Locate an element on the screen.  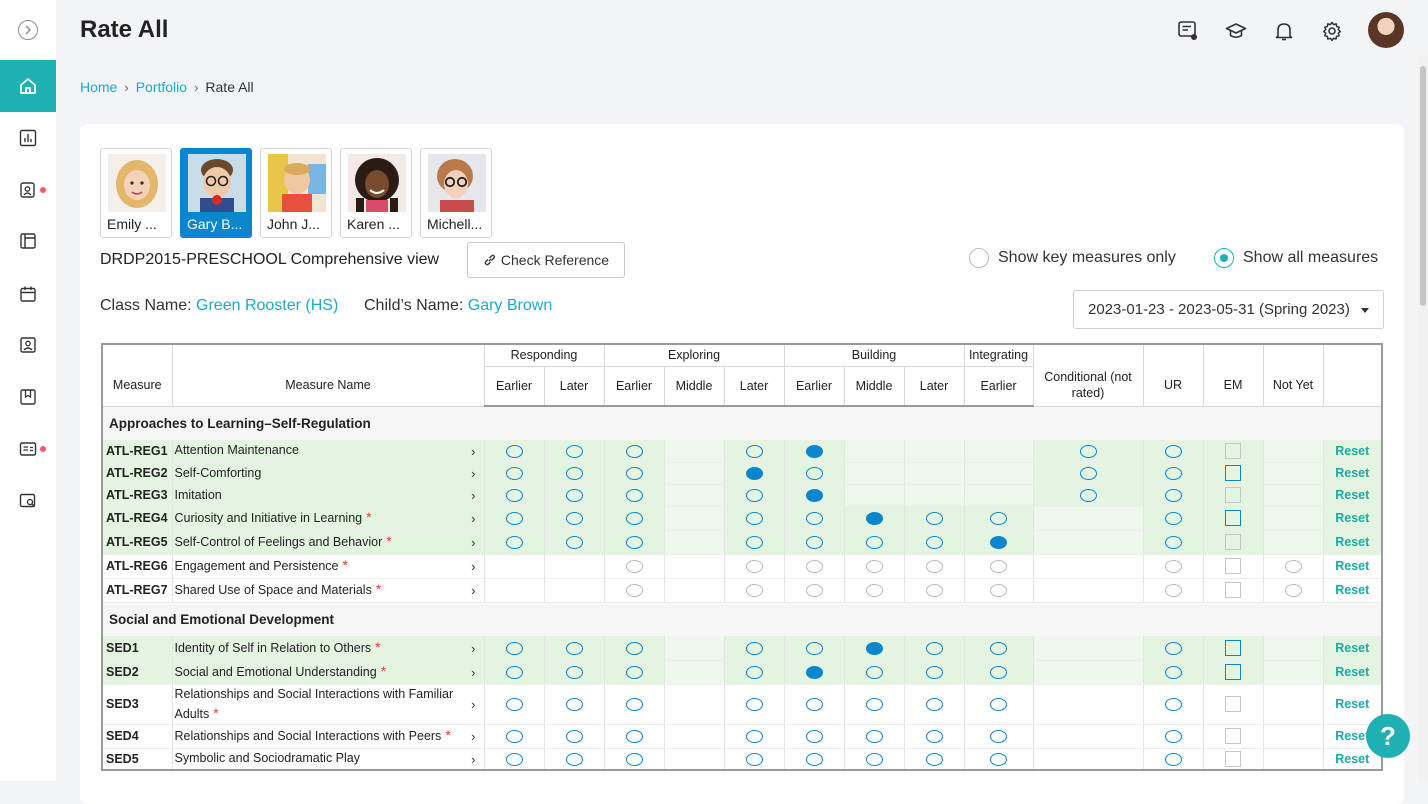
breadcrumb-home: Home is located at coordinates (98, 87).